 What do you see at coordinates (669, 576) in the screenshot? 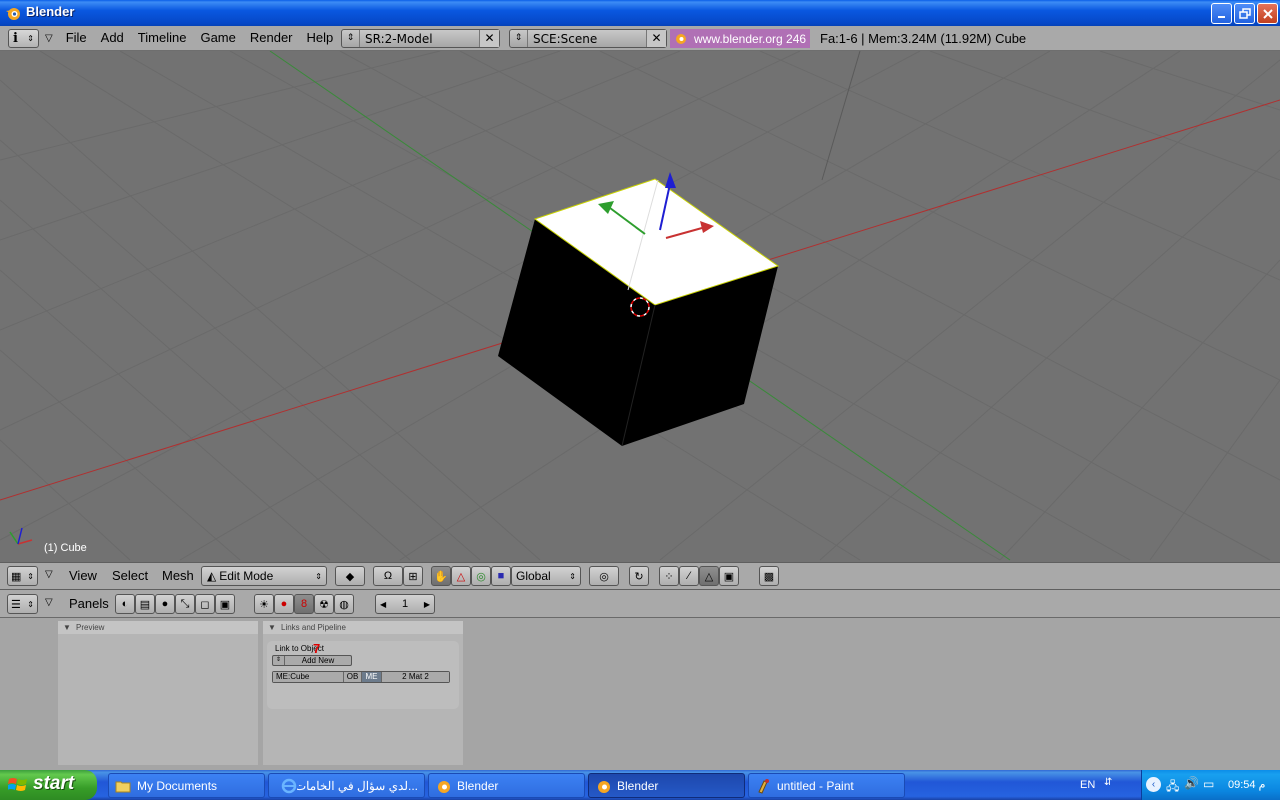
I see `vertex-select-button: ⁘` at bounding box center [669, 576].